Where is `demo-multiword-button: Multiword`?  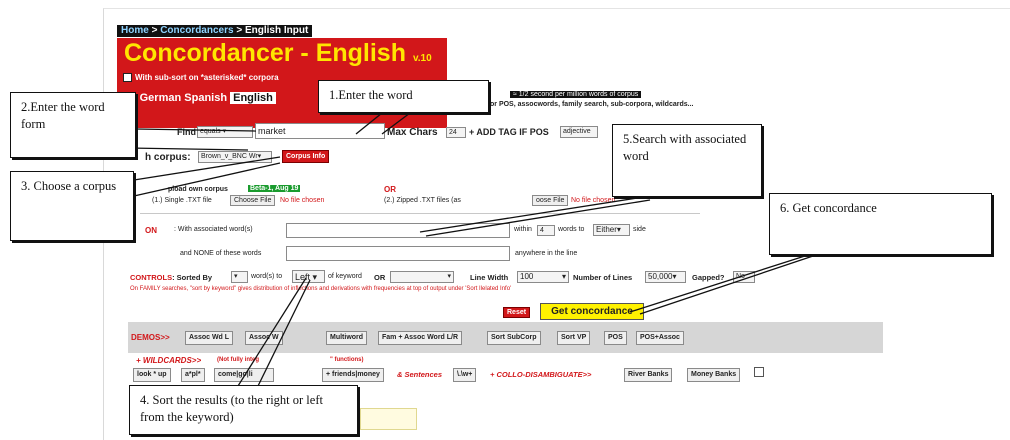 demo-multiword-button: Multiword is located at coordinates (347, 338).